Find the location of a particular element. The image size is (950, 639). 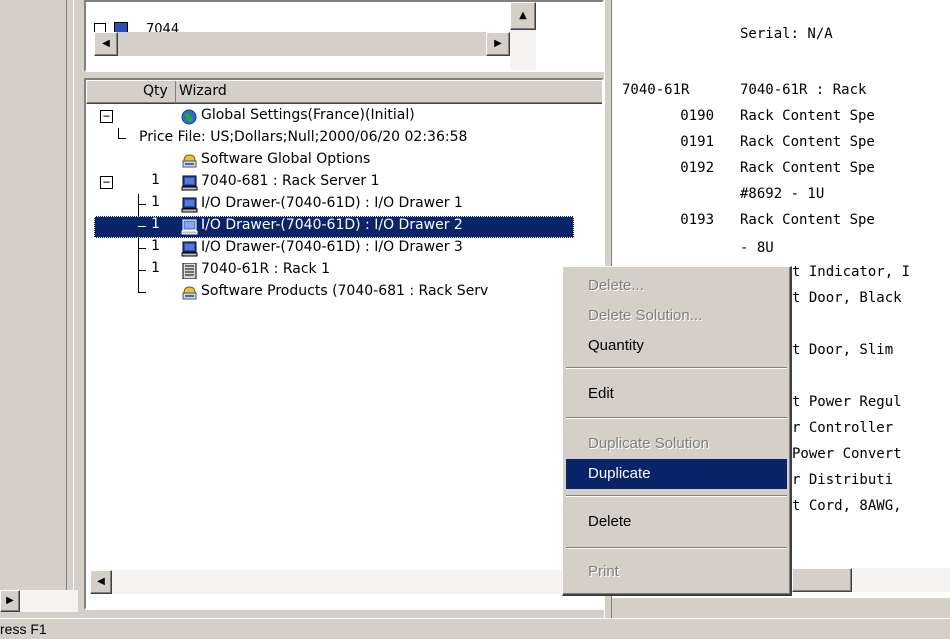

report-line: 7040-61R : Rack is located at coordinates (803, 90).